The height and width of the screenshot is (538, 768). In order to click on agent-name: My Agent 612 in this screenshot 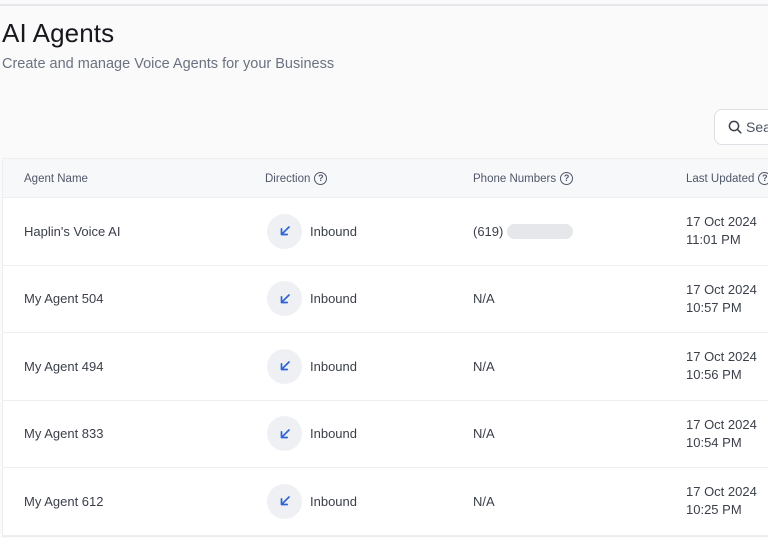, I will do `click(64, 501)`.